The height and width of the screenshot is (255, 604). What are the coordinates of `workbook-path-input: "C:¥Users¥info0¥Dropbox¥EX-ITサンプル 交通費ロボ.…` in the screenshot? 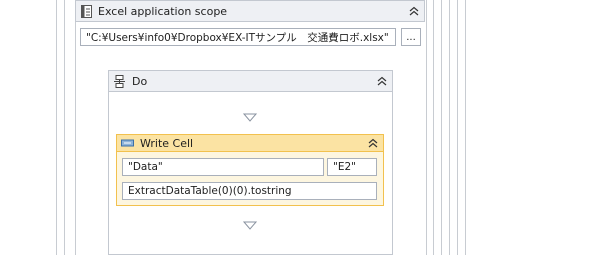 It's located at (238, 37).